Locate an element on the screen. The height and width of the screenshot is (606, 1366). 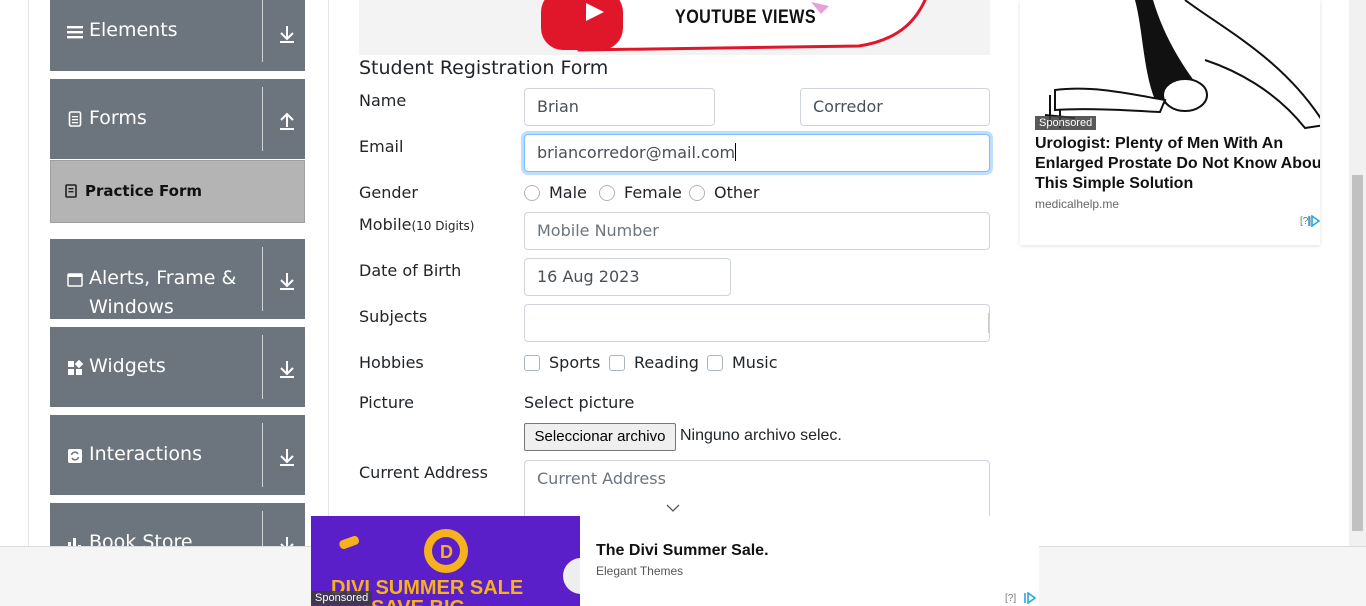
subjects-input is located at coordinates (757, 323).